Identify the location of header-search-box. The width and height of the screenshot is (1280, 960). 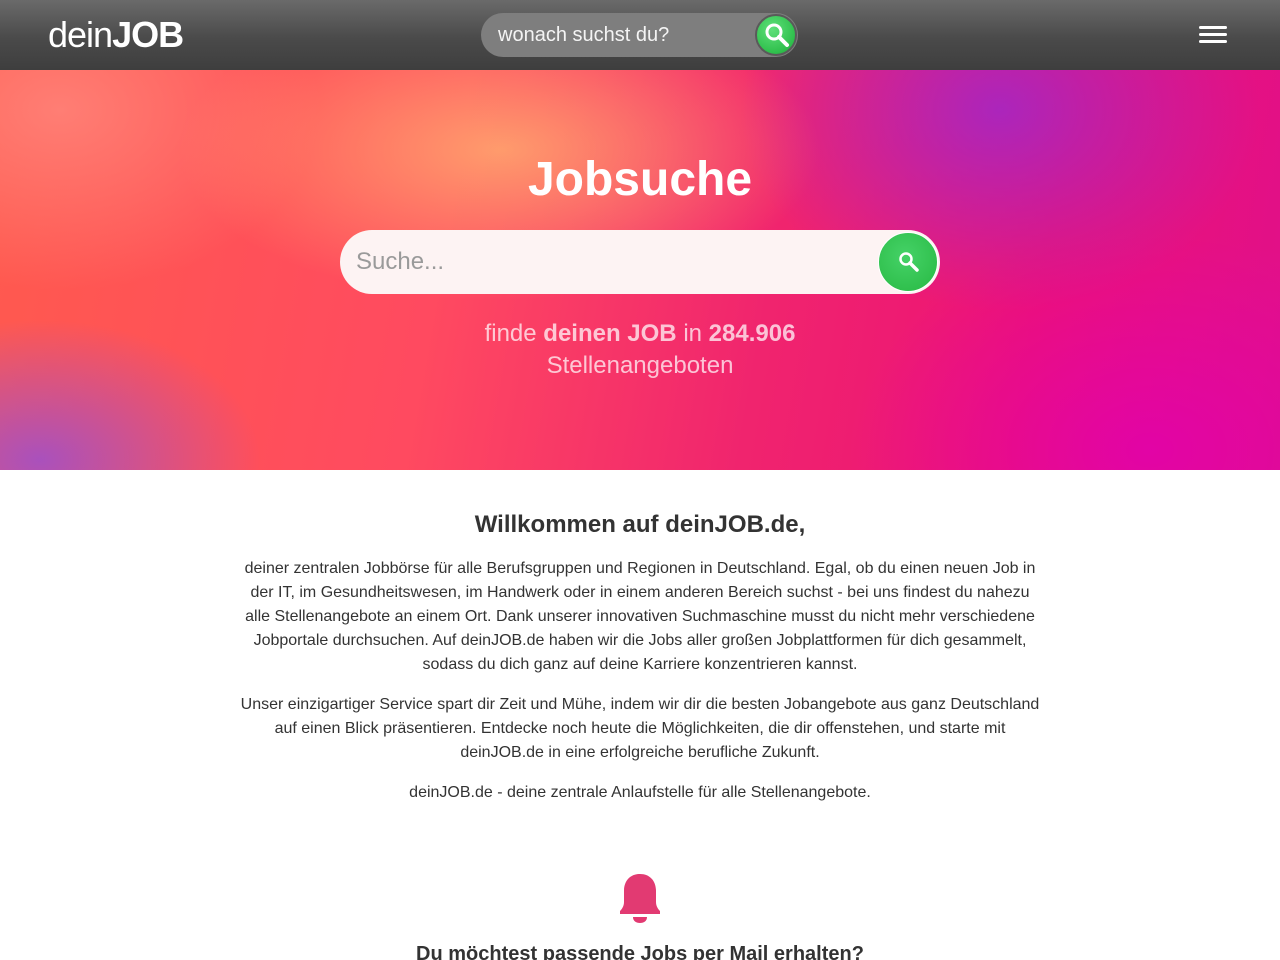
(639, 35).